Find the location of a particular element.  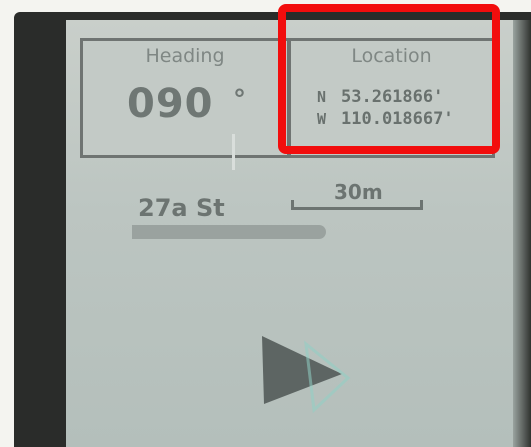

heading-label: Heading is located at coordinates (185, 56).